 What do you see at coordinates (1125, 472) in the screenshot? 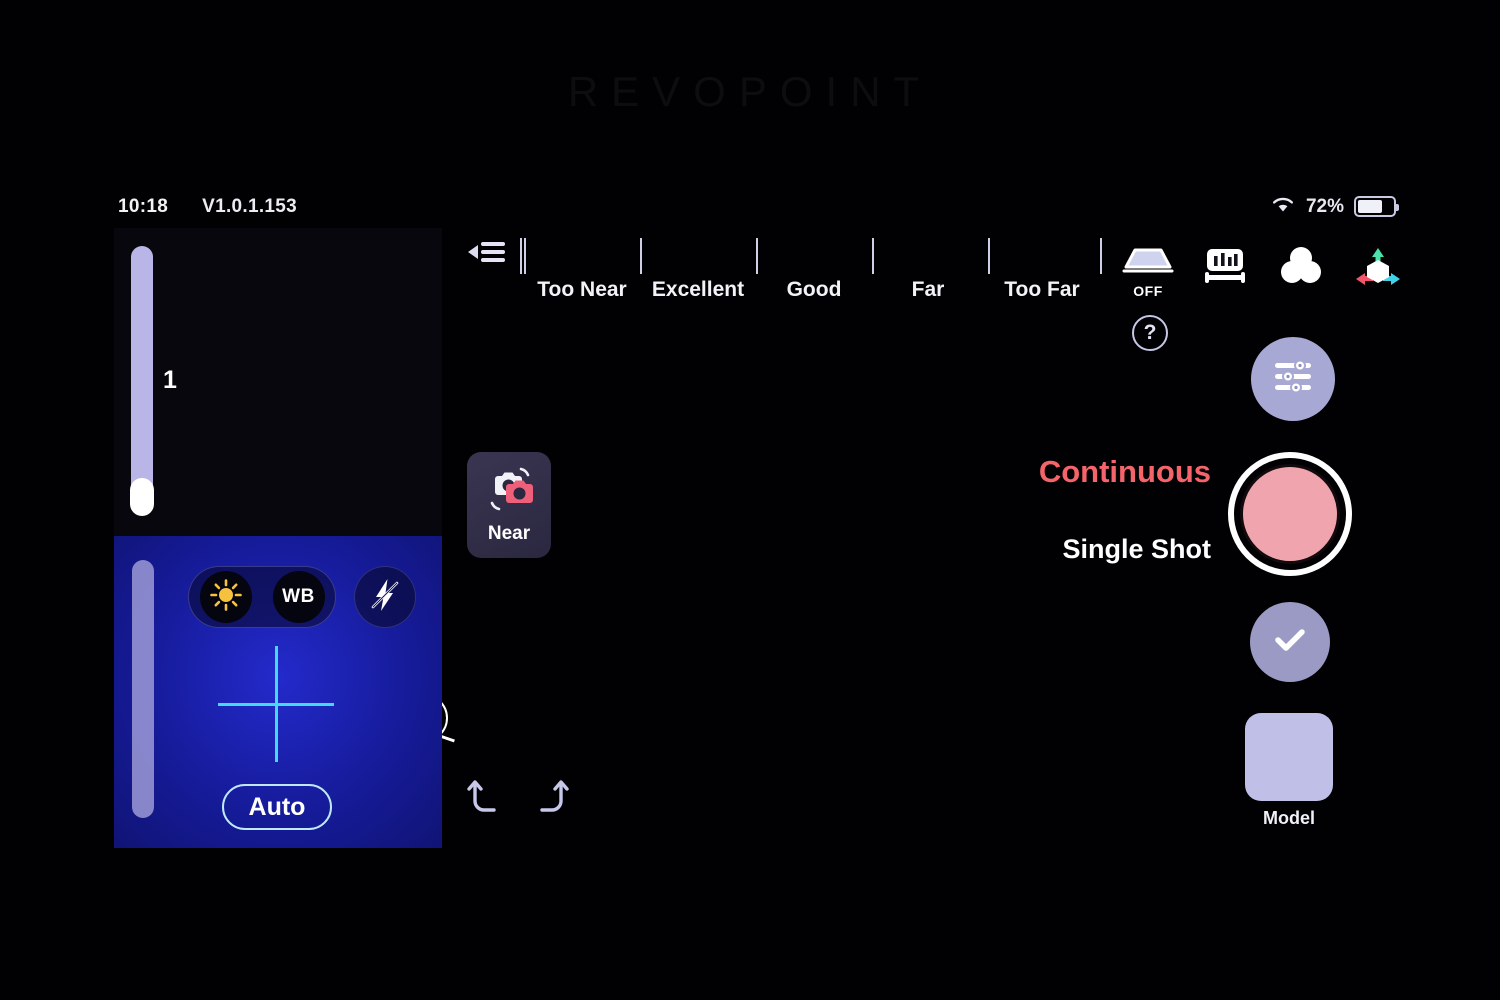
I see `capture-mode-continuous: Continuous` at bounding box center [1125, 472].